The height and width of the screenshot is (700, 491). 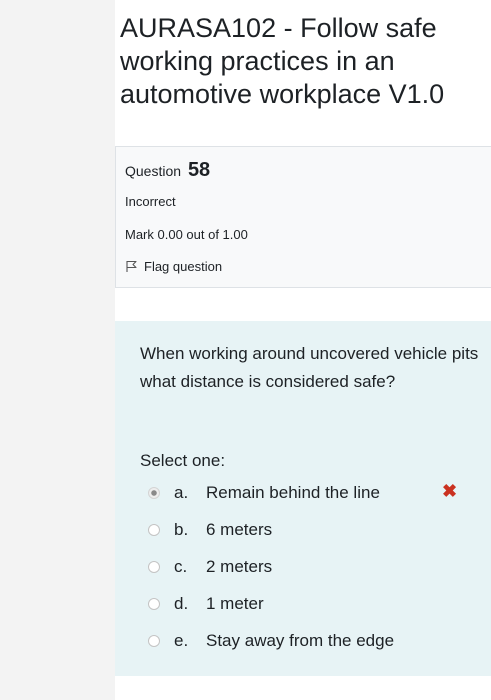 I want to click on answer-letter: c., so click(x=181, y=566).